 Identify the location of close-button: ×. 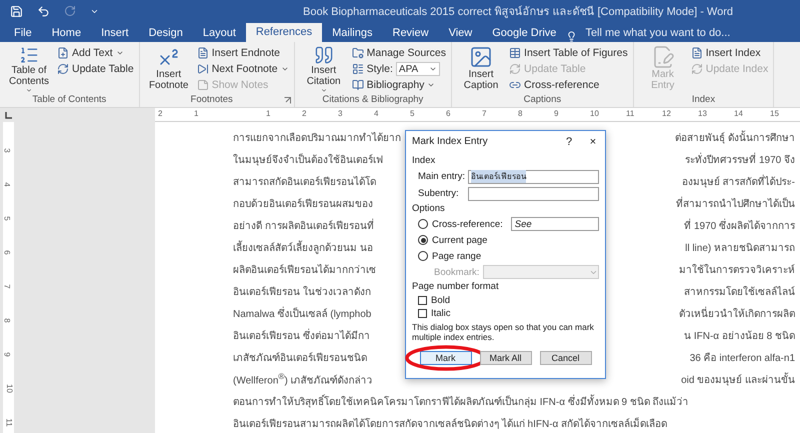
(593, 142).